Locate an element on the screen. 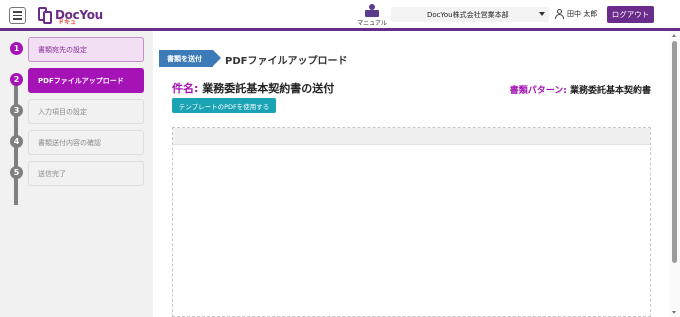 The width and height of the screenshot is (680, 317). breadcrumb-tag: 書類を送付 is located at coordinates (190, 58).